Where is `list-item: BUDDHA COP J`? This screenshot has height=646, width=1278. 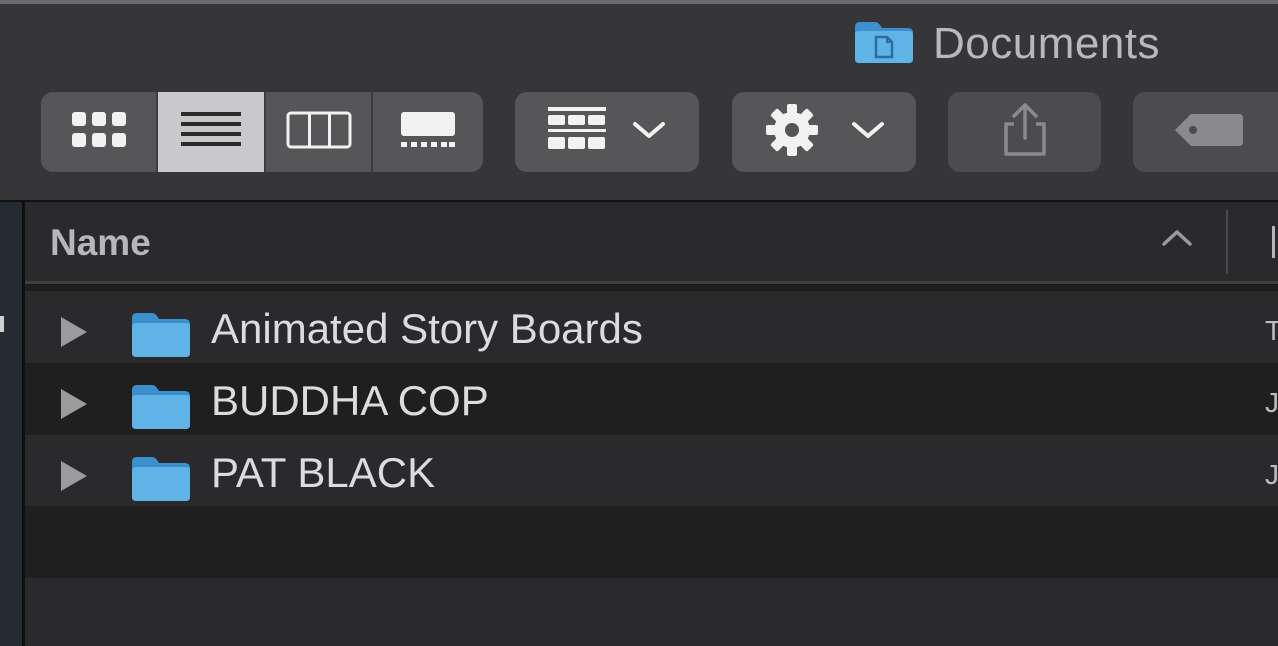 list-item: BUDDHA COP J is located at coordinates (651, 399).